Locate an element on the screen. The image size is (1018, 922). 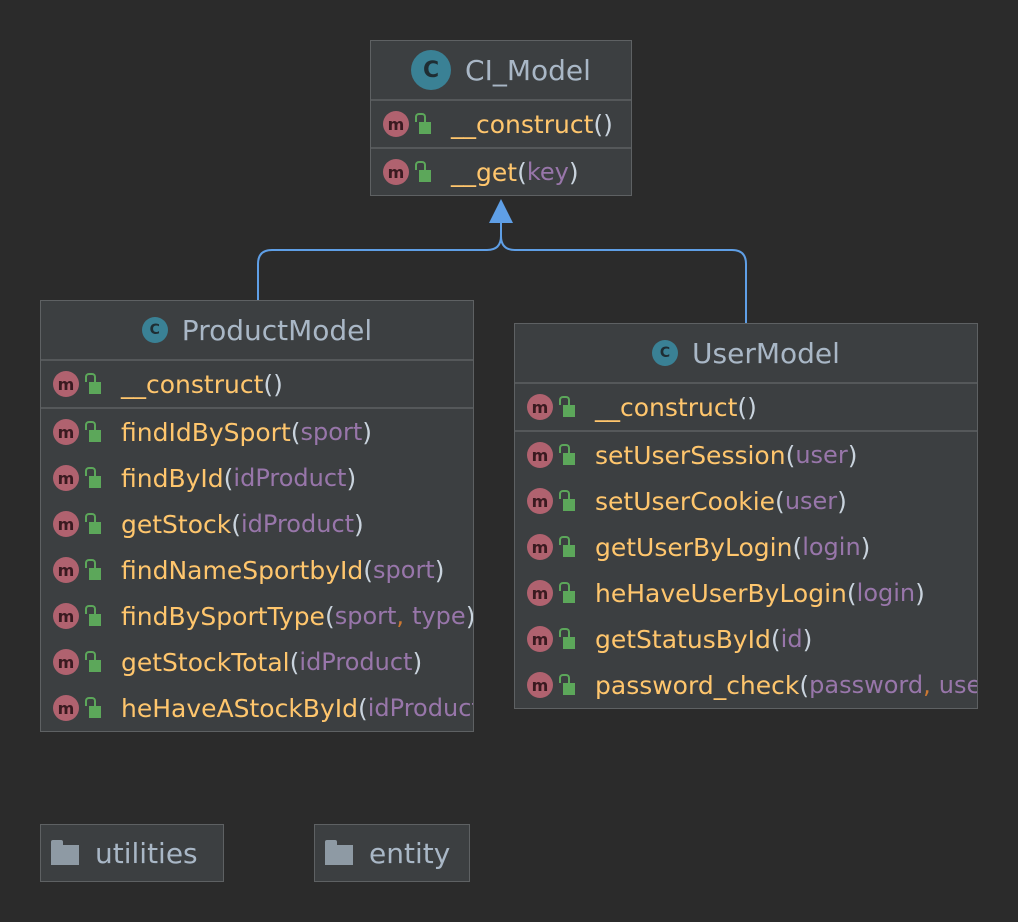
method-row: m setUserSession(user) is located at coordinates (746, 455).